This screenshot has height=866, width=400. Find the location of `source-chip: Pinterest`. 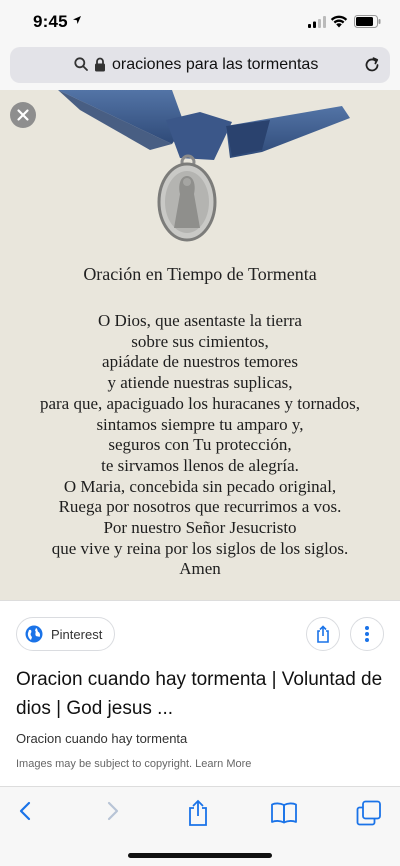

source-chip: Pinterest is located at coordinates (66, 634).